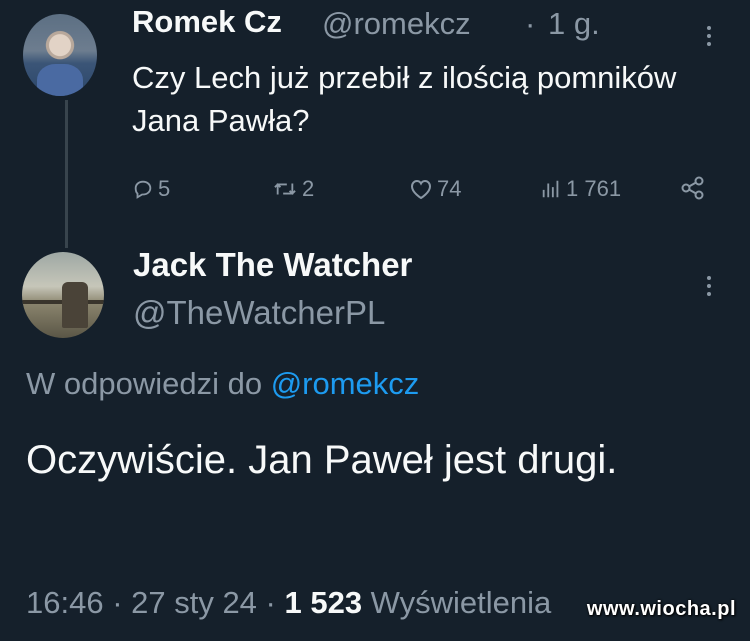  Describe the element at coordinates (155, 602) in the screenshot. I see `reply-timestamp: 16:46 · 27 sty 24 ·` at that location.